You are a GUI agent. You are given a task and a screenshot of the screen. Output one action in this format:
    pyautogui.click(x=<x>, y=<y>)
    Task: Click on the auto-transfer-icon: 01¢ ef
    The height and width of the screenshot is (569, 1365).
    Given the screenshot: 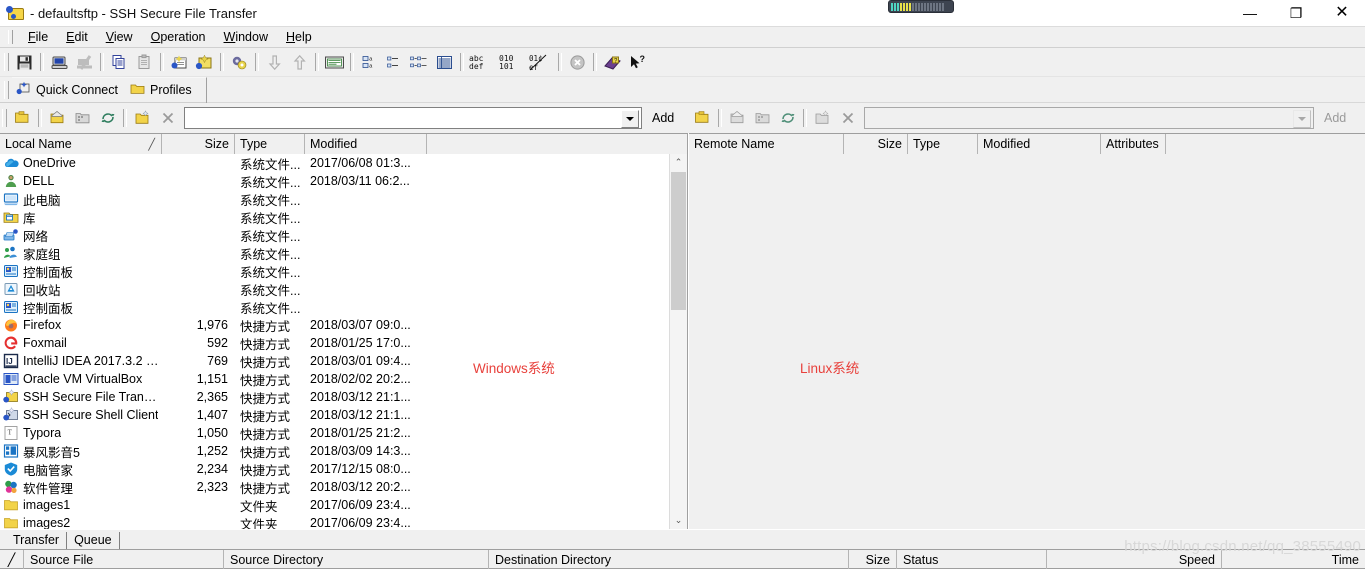 What is the action you would take?
    pyautogui.click(x=541, y=62)
    